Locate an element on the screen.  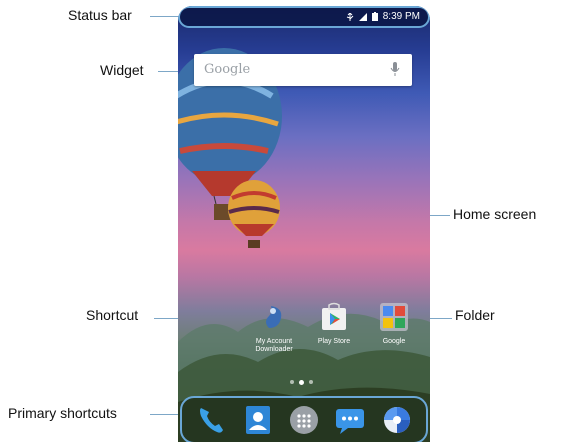
primary-shortcuts-leader is located at coordinates (165, 414).